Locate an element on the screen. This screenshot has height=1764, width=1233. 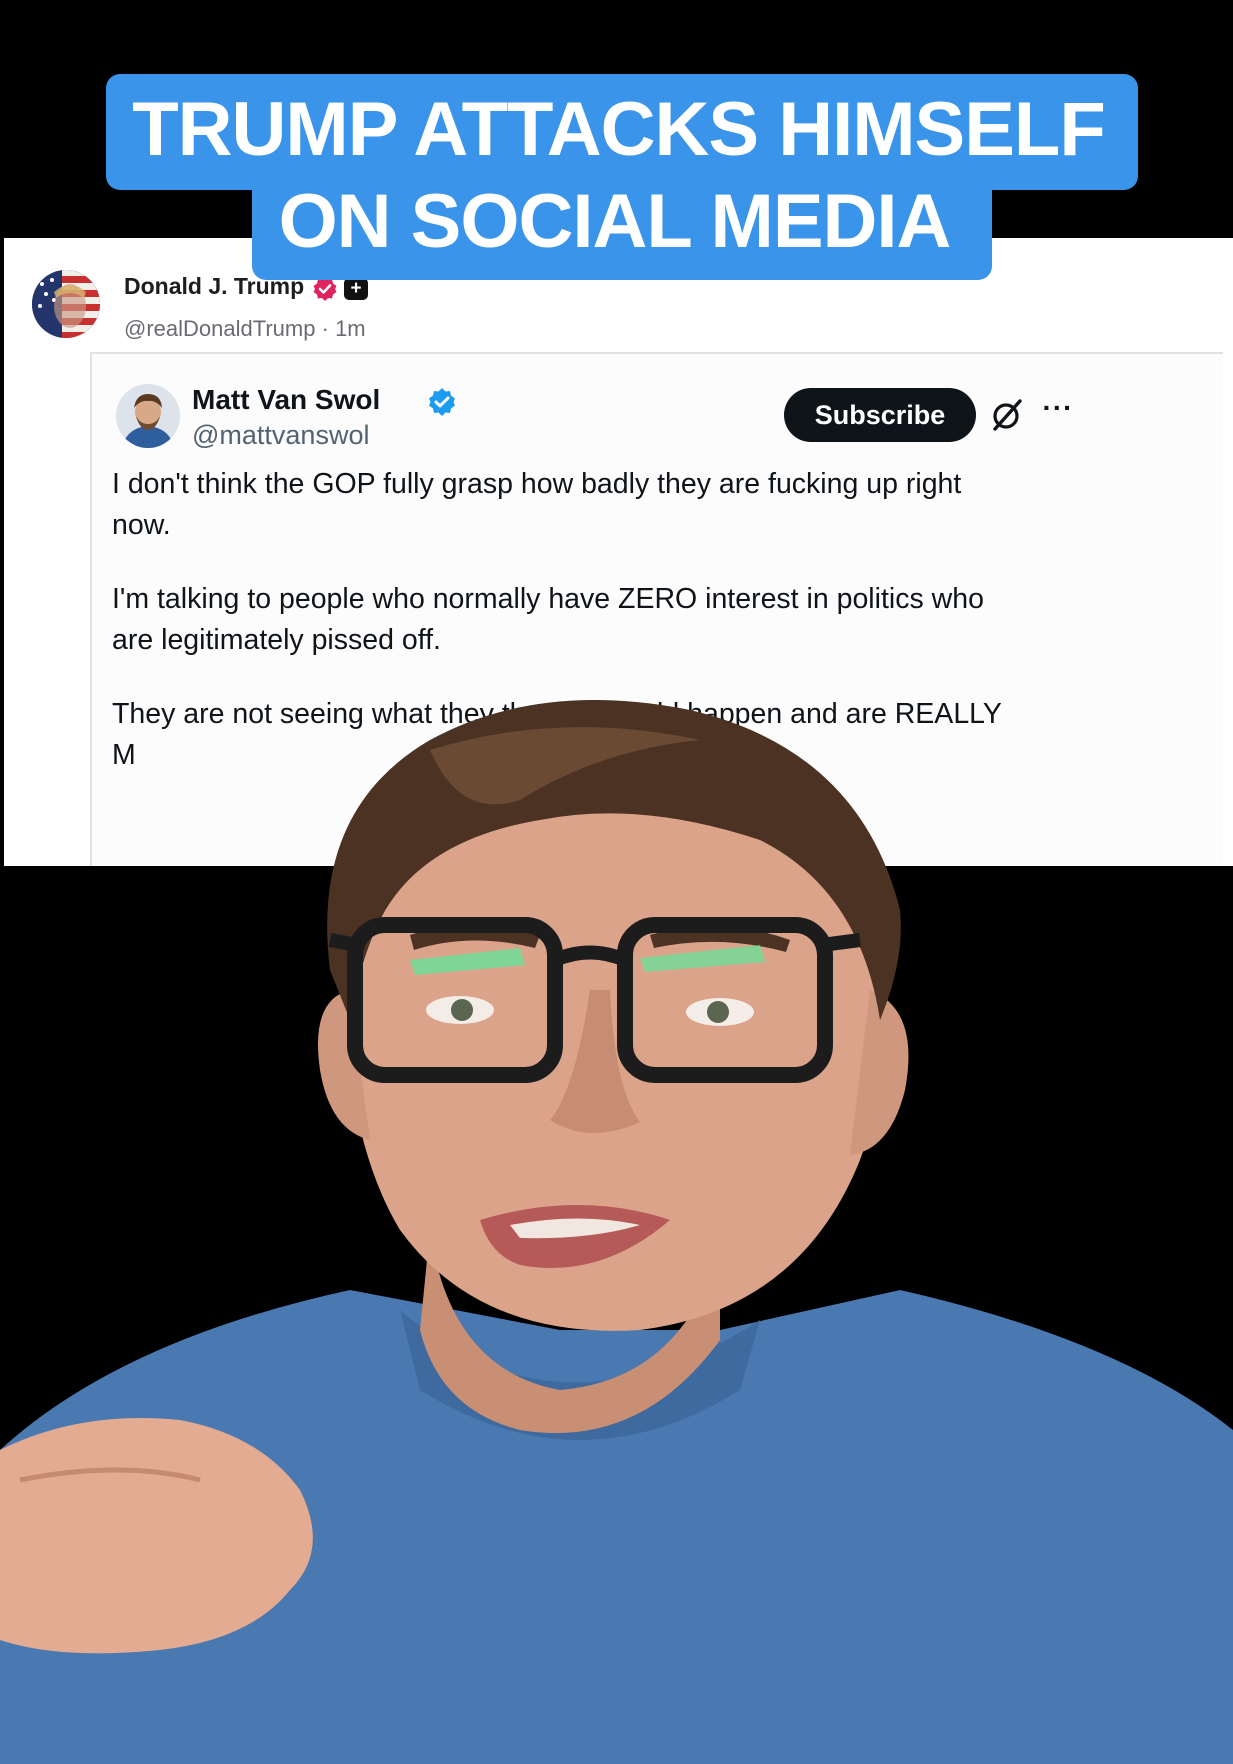
quote-author-handle: @mattvanswol is located at coordinates (280, 435).